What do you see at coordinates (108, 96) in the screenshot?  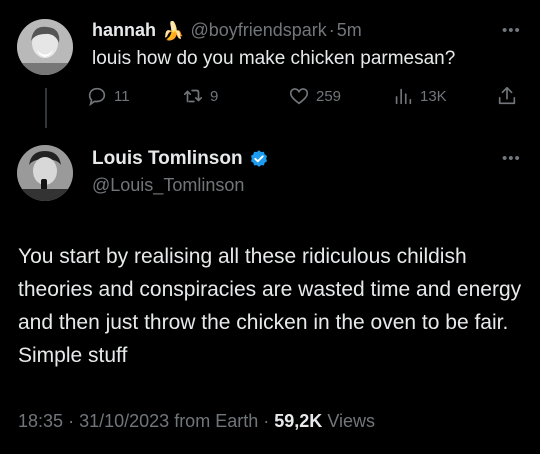 I see `reply-button: 11` at bounding box center [108, 96].